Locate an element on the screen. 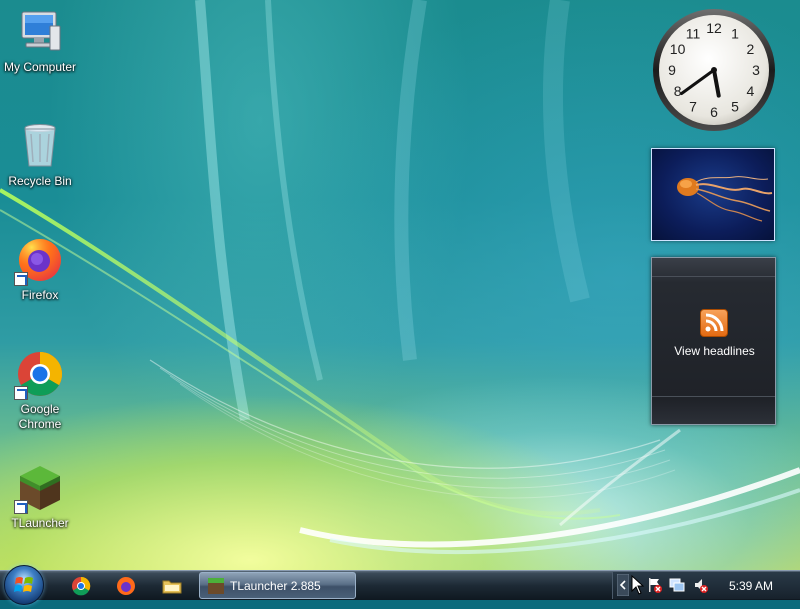  windows-orb-icon is located at coordinates (23, 584).